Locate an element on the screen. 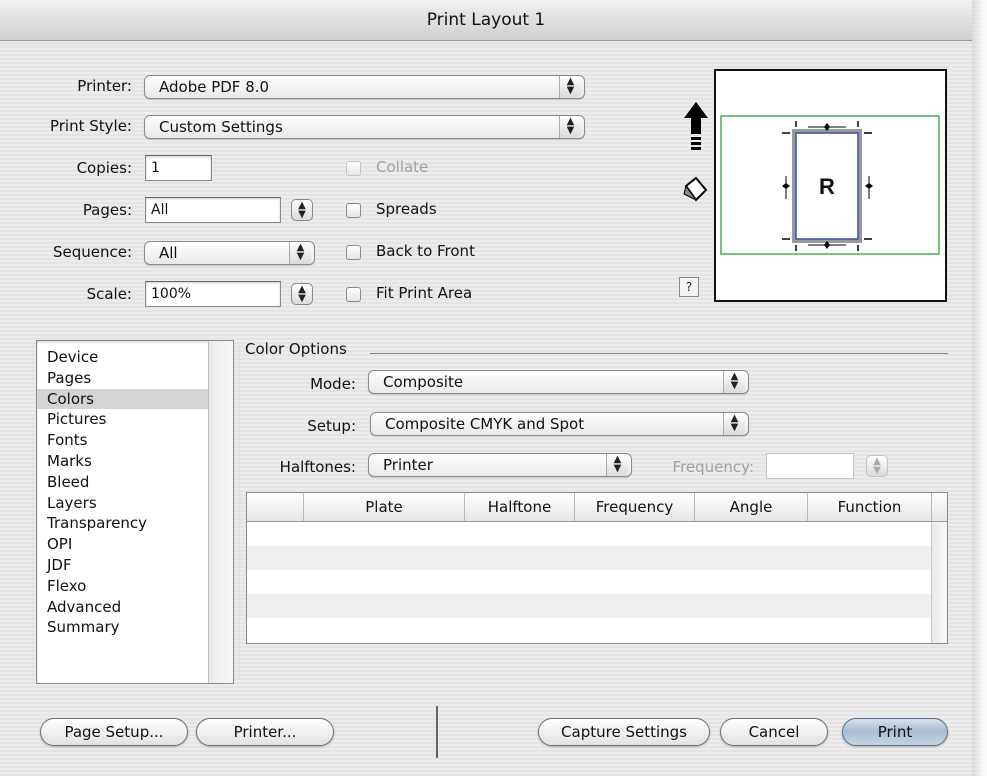 The image size is (987, 776). back-to-front-label: Back to Front is located at coordinates (425, 251).